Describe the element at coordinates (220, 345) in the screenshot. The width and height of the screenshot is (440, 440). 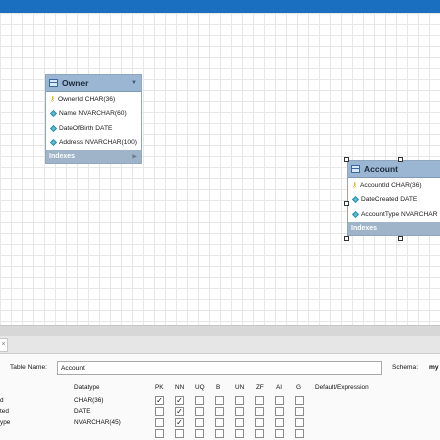
I see `editor-tab-bar: ×` at that location.